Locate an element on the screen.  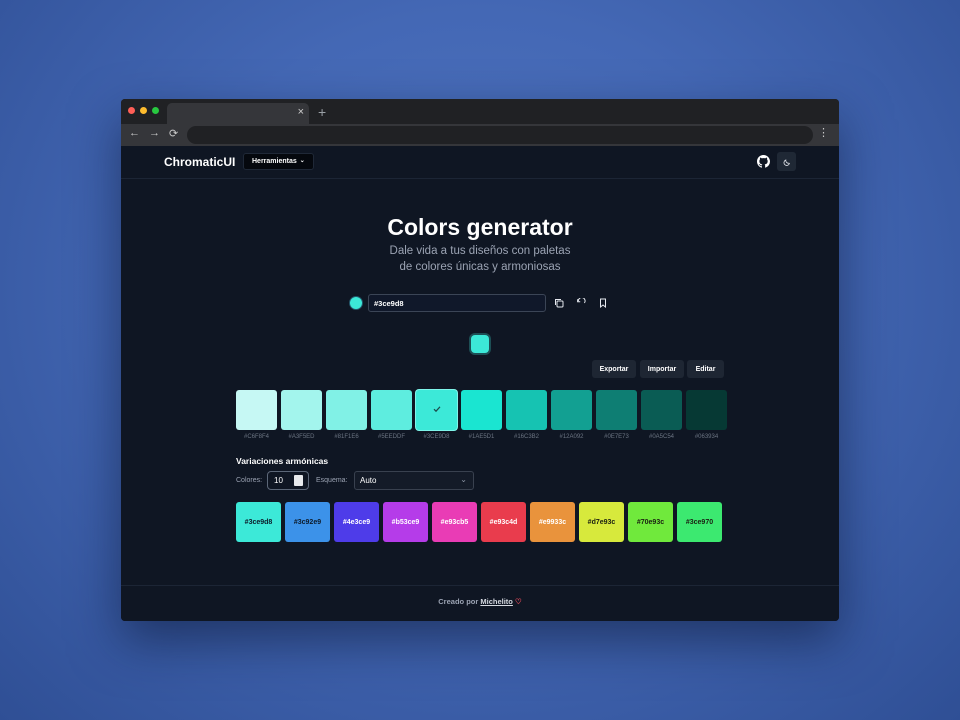
hex-input is located at coordinates (457, 303).